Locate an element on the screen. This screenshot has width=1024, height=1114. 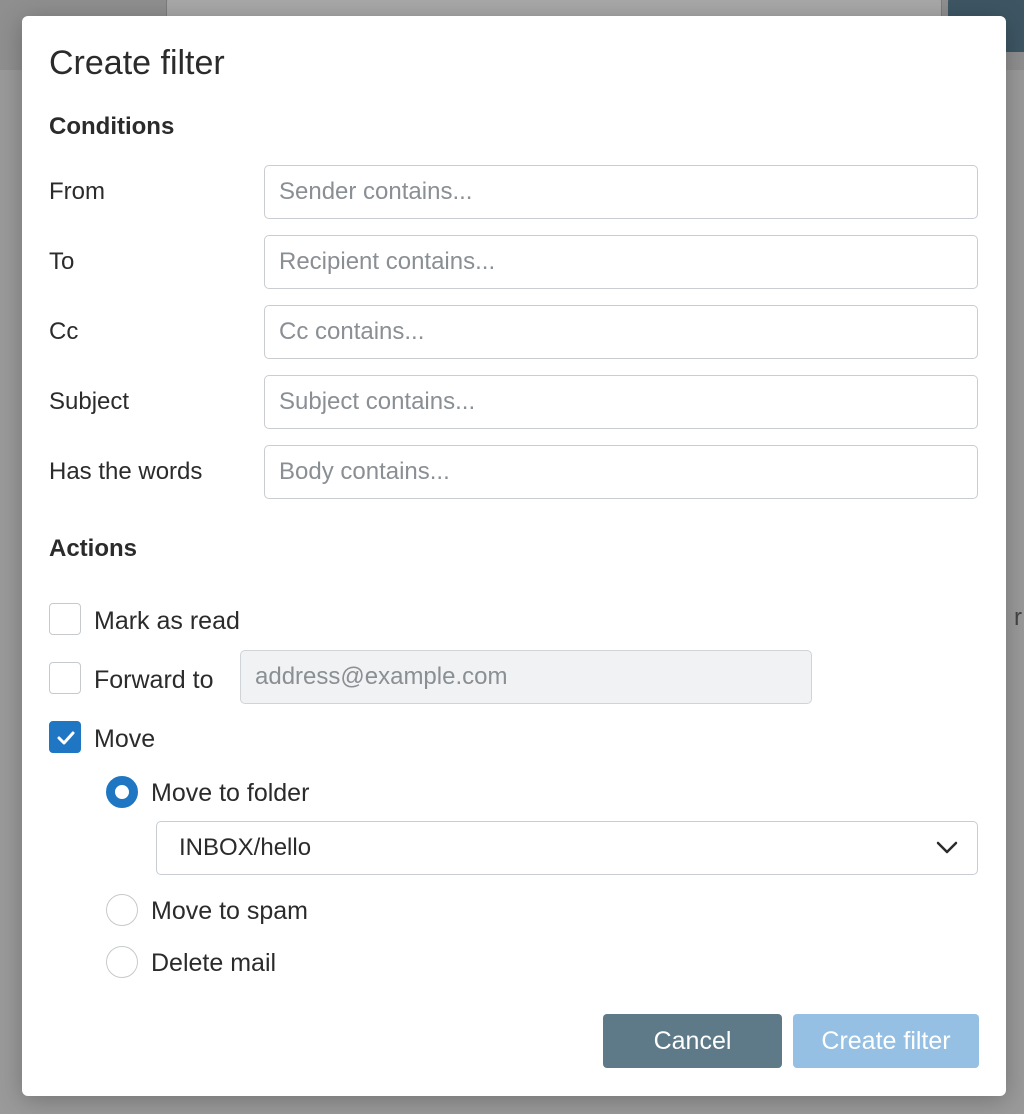
from-label: From is located at coordinates (77, 191).